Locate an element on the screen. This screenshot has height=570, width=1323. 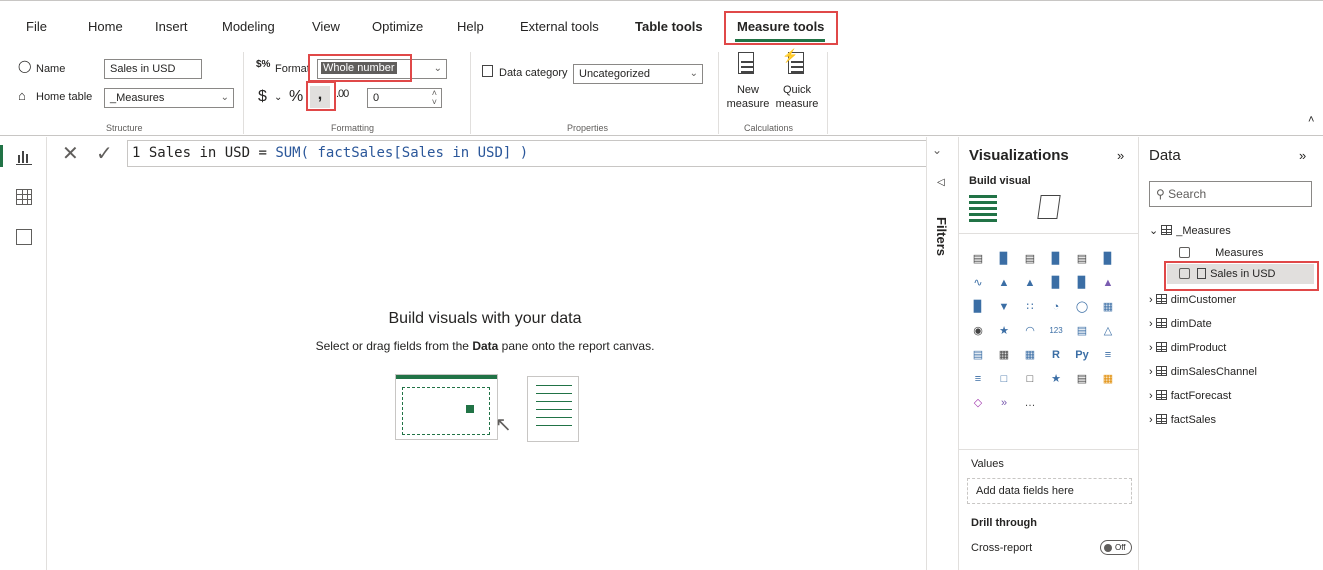
slicer-icon: ▤ is located at coordinates (978, 355).